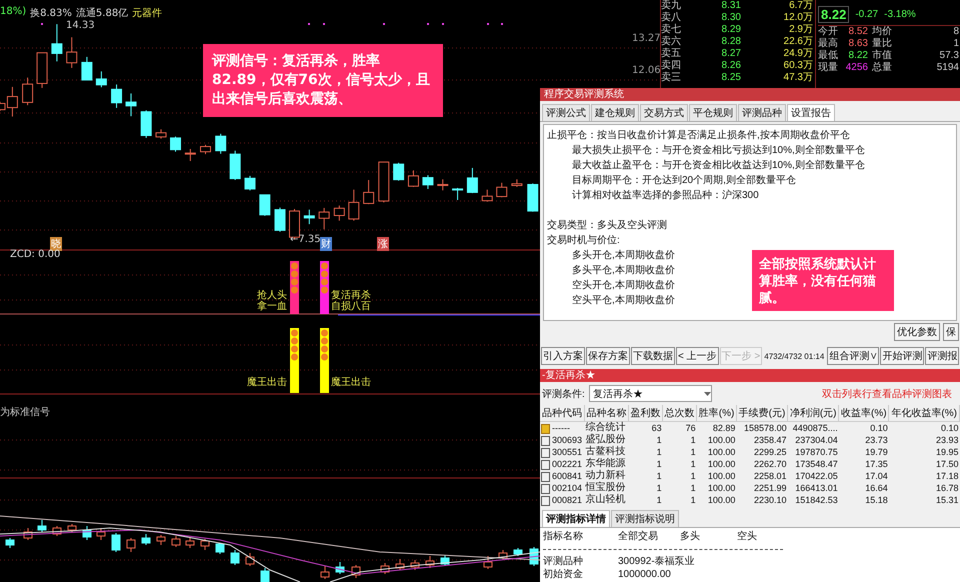  What do you see at coordinates (605, 487) in the screenshot?
I see `table-cell: 恒宝股份` at bounding box center [605, 487].